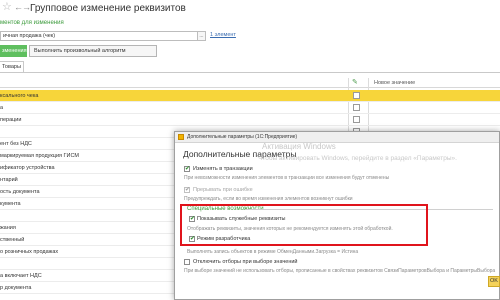  Describe the element at coordinates (13, 51) in the screenshot. I see `change-attributes-button: зменения` at that location.